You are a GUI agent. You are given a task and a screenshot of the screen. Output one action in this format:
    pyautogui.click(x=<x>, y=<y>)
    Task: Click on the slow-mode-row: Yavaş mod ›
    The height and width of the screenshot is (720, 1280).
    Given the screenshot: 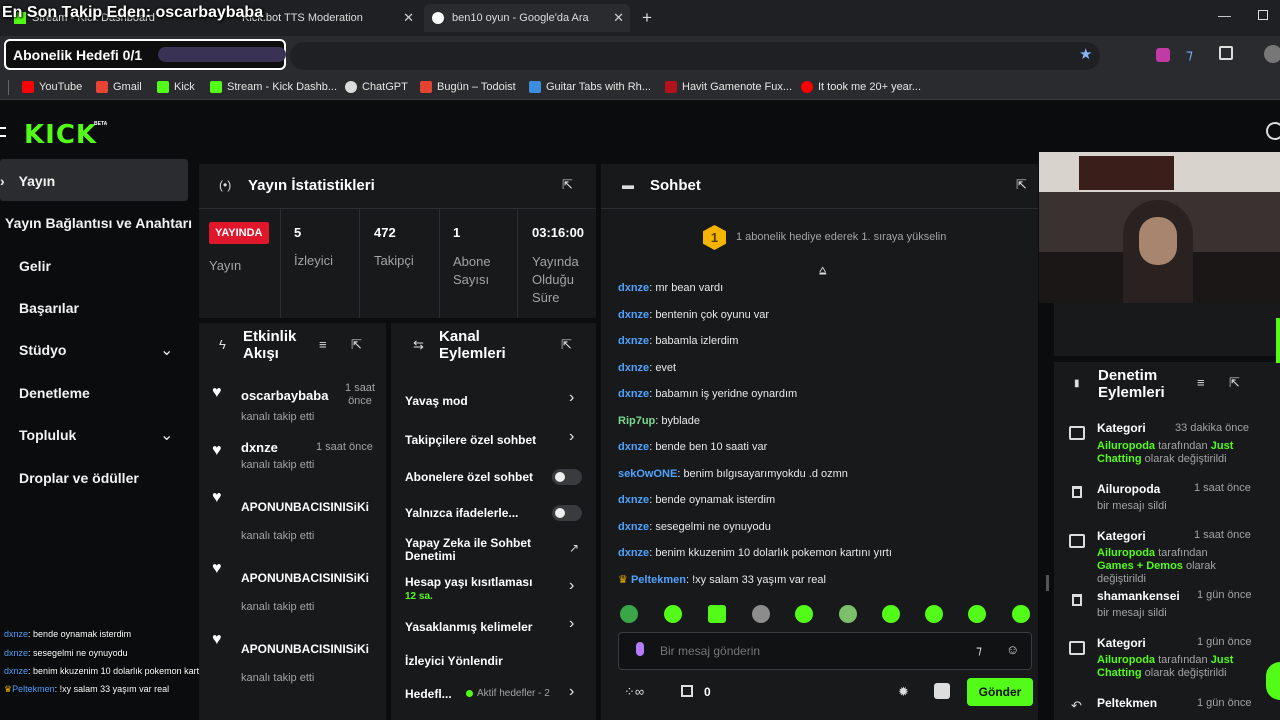 What is the action you would take?
    pyautogui.click(x=493, y=399)
    